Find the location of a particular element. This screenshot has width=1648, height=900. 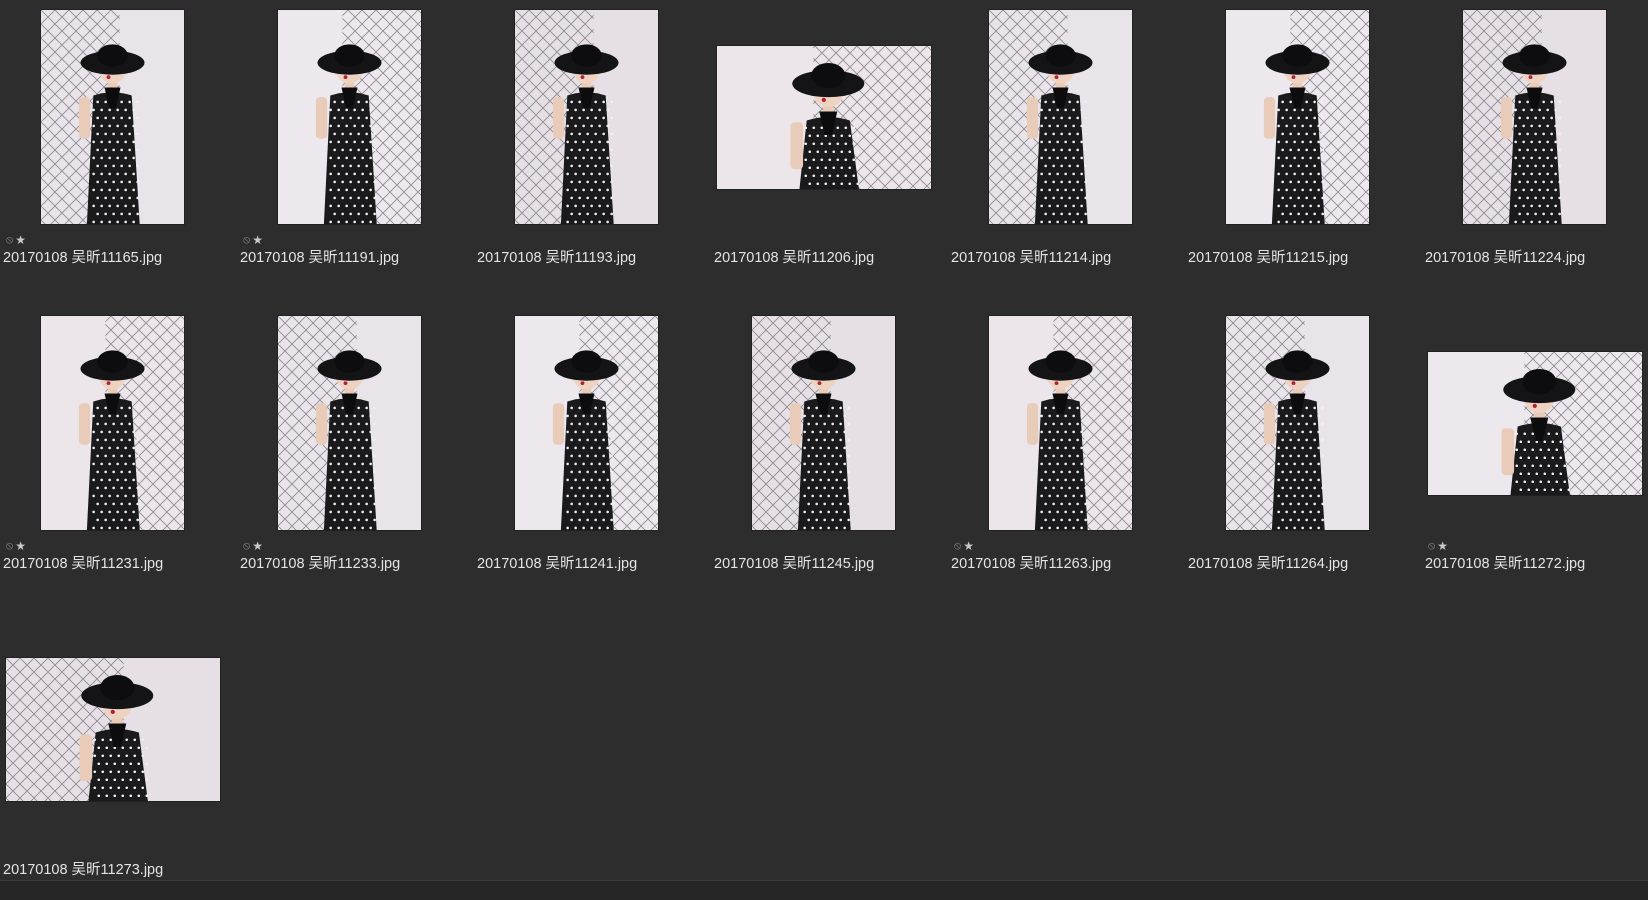

thumbnail-item: 20170108 吴昕11193.jpg is located at coordinates (592, 153).